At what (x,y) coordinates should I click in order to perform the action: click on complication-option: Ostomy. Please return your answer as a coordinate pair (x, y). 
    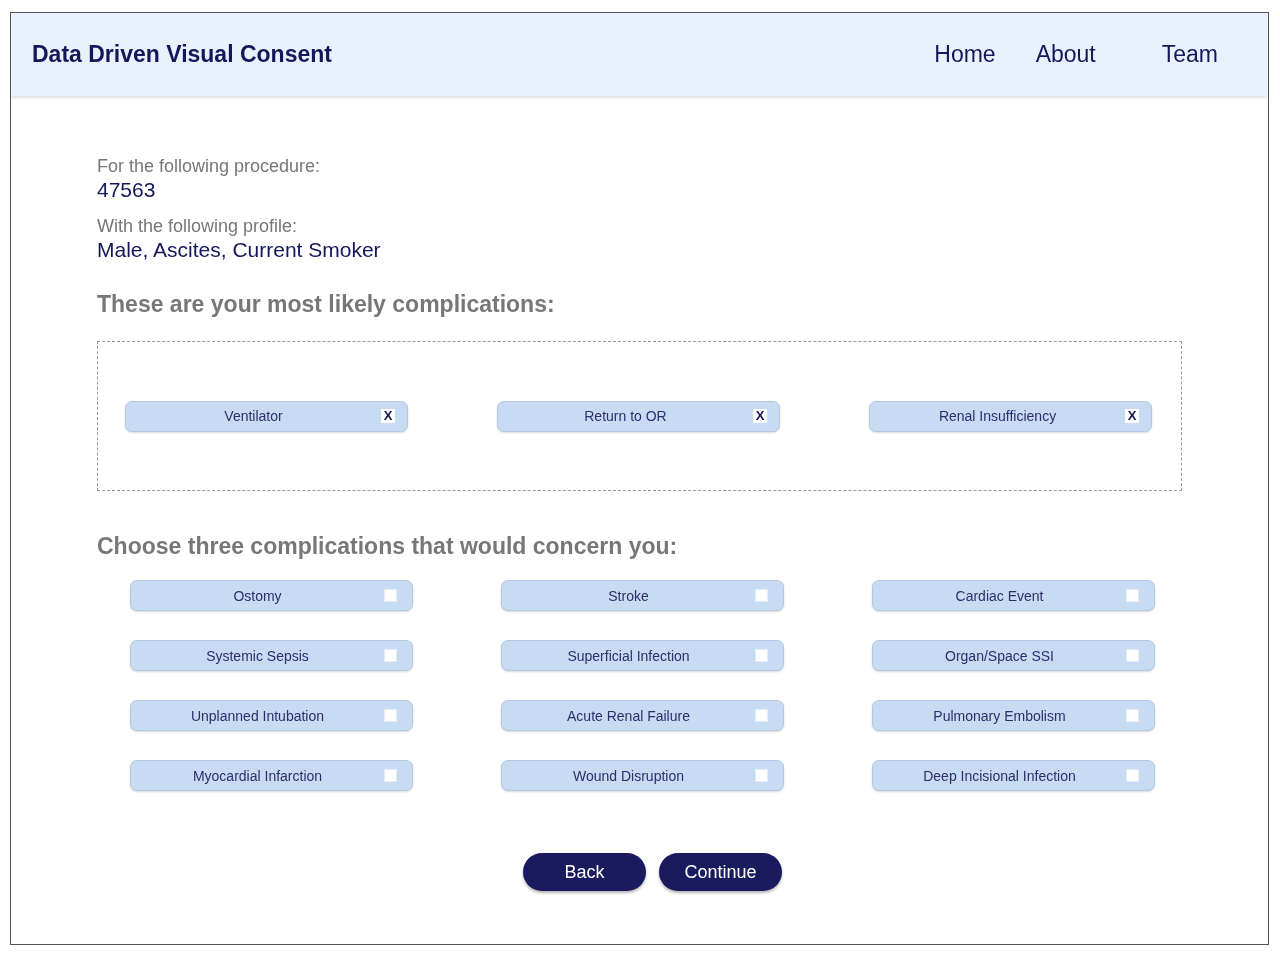
    Looking at the image, I should click on (271, 595).